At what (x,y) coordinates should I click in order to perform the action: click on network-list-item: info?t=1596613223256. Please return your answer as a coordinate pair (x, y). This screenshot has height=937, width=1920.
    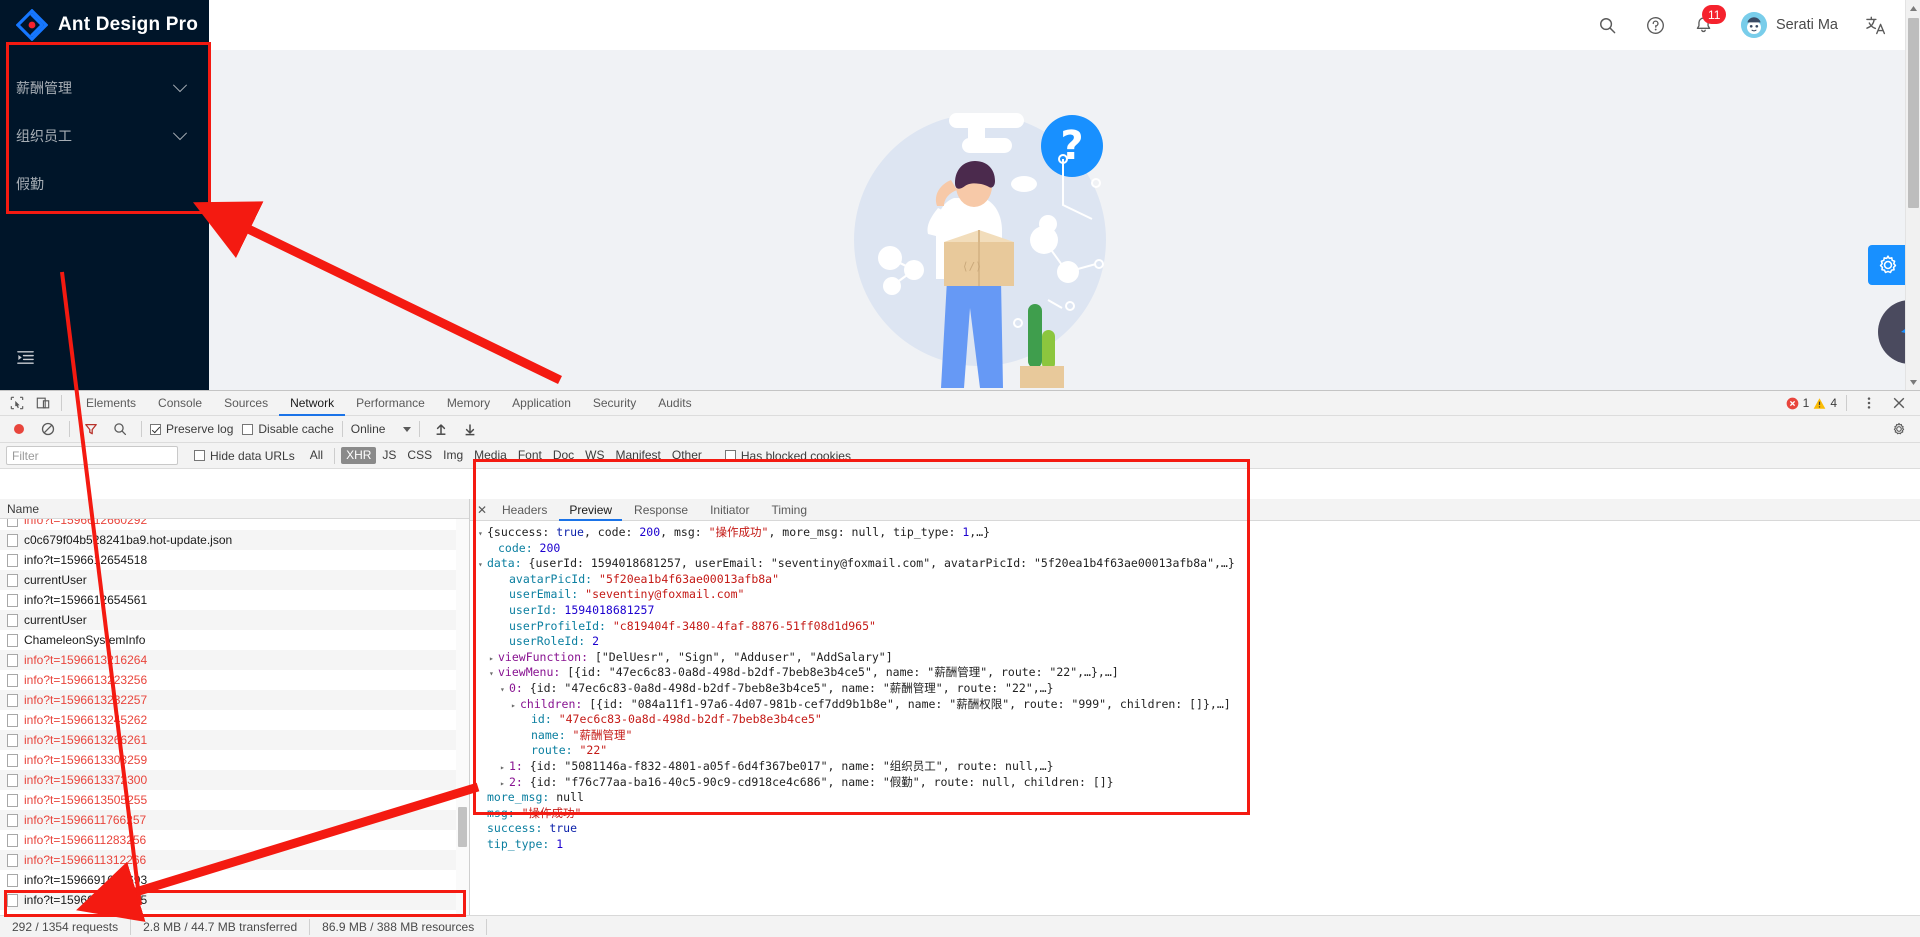
    Looking at the image, I should click on (234, 680).